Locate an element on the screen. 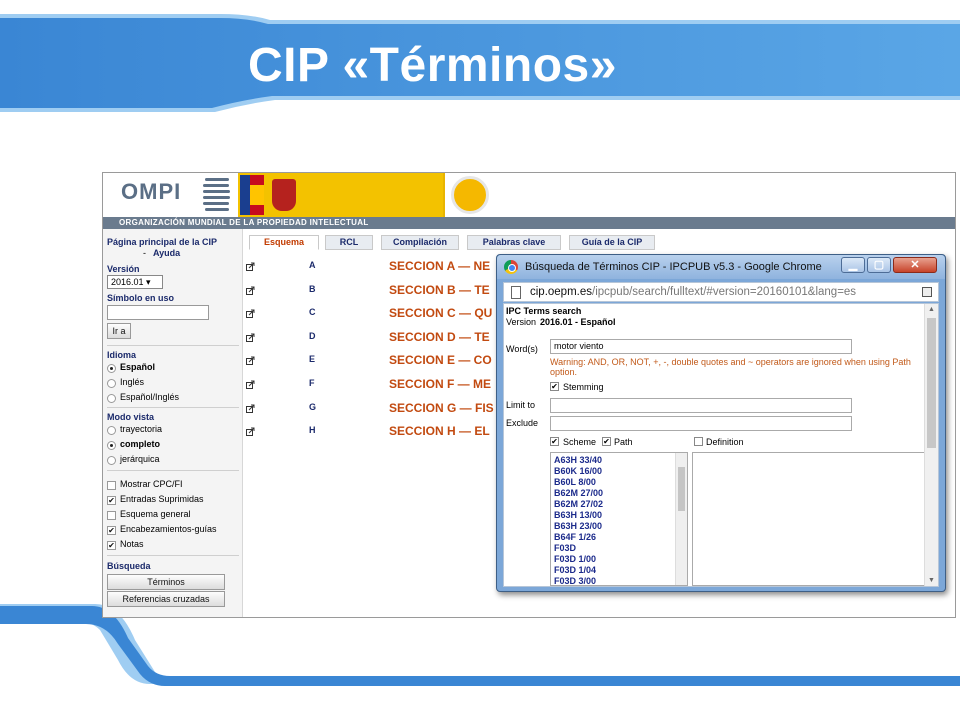  option-check-headings: ✔ is located at coordinates (111, 530).